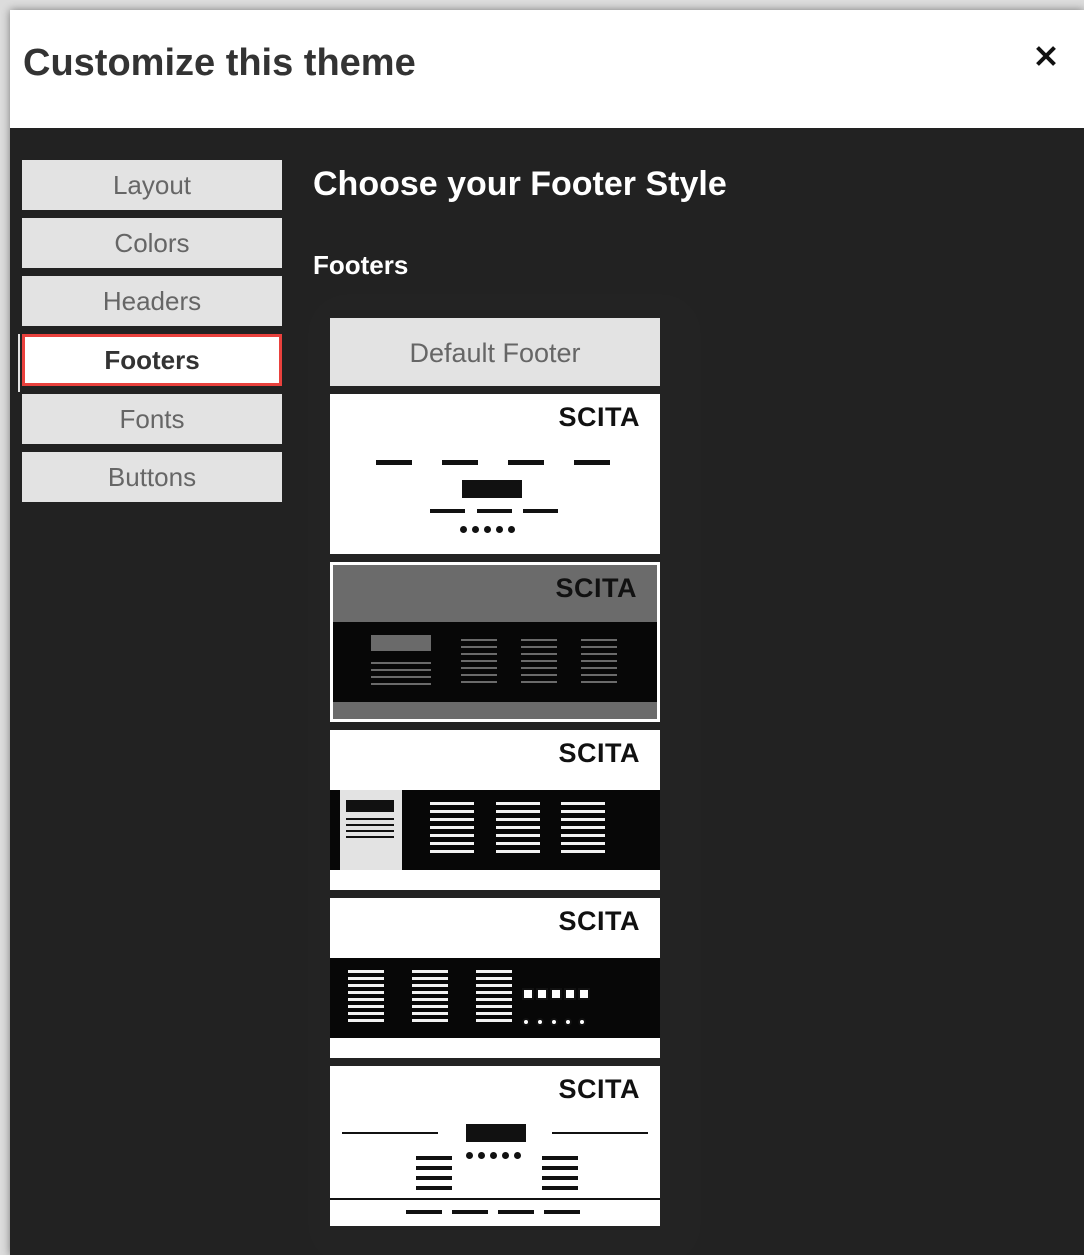  I want to click on section-subtitle: Footers, so click(361, 265).